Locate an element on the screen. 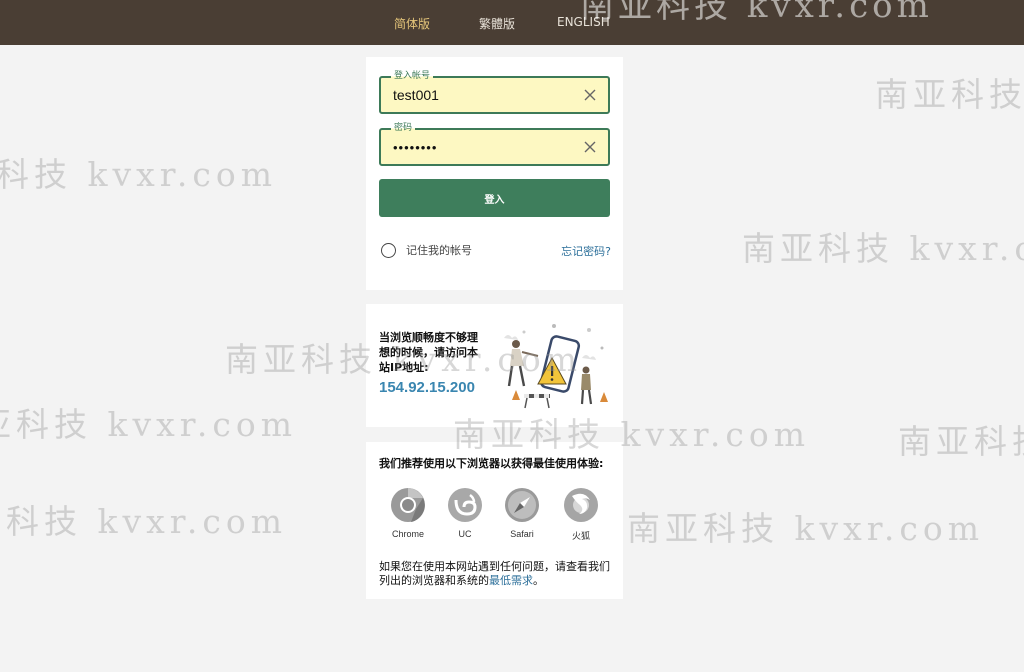 The width and height of the screenshot is (1024, 672). browser-chrome: Chrome is located at coordinates (408, 512).